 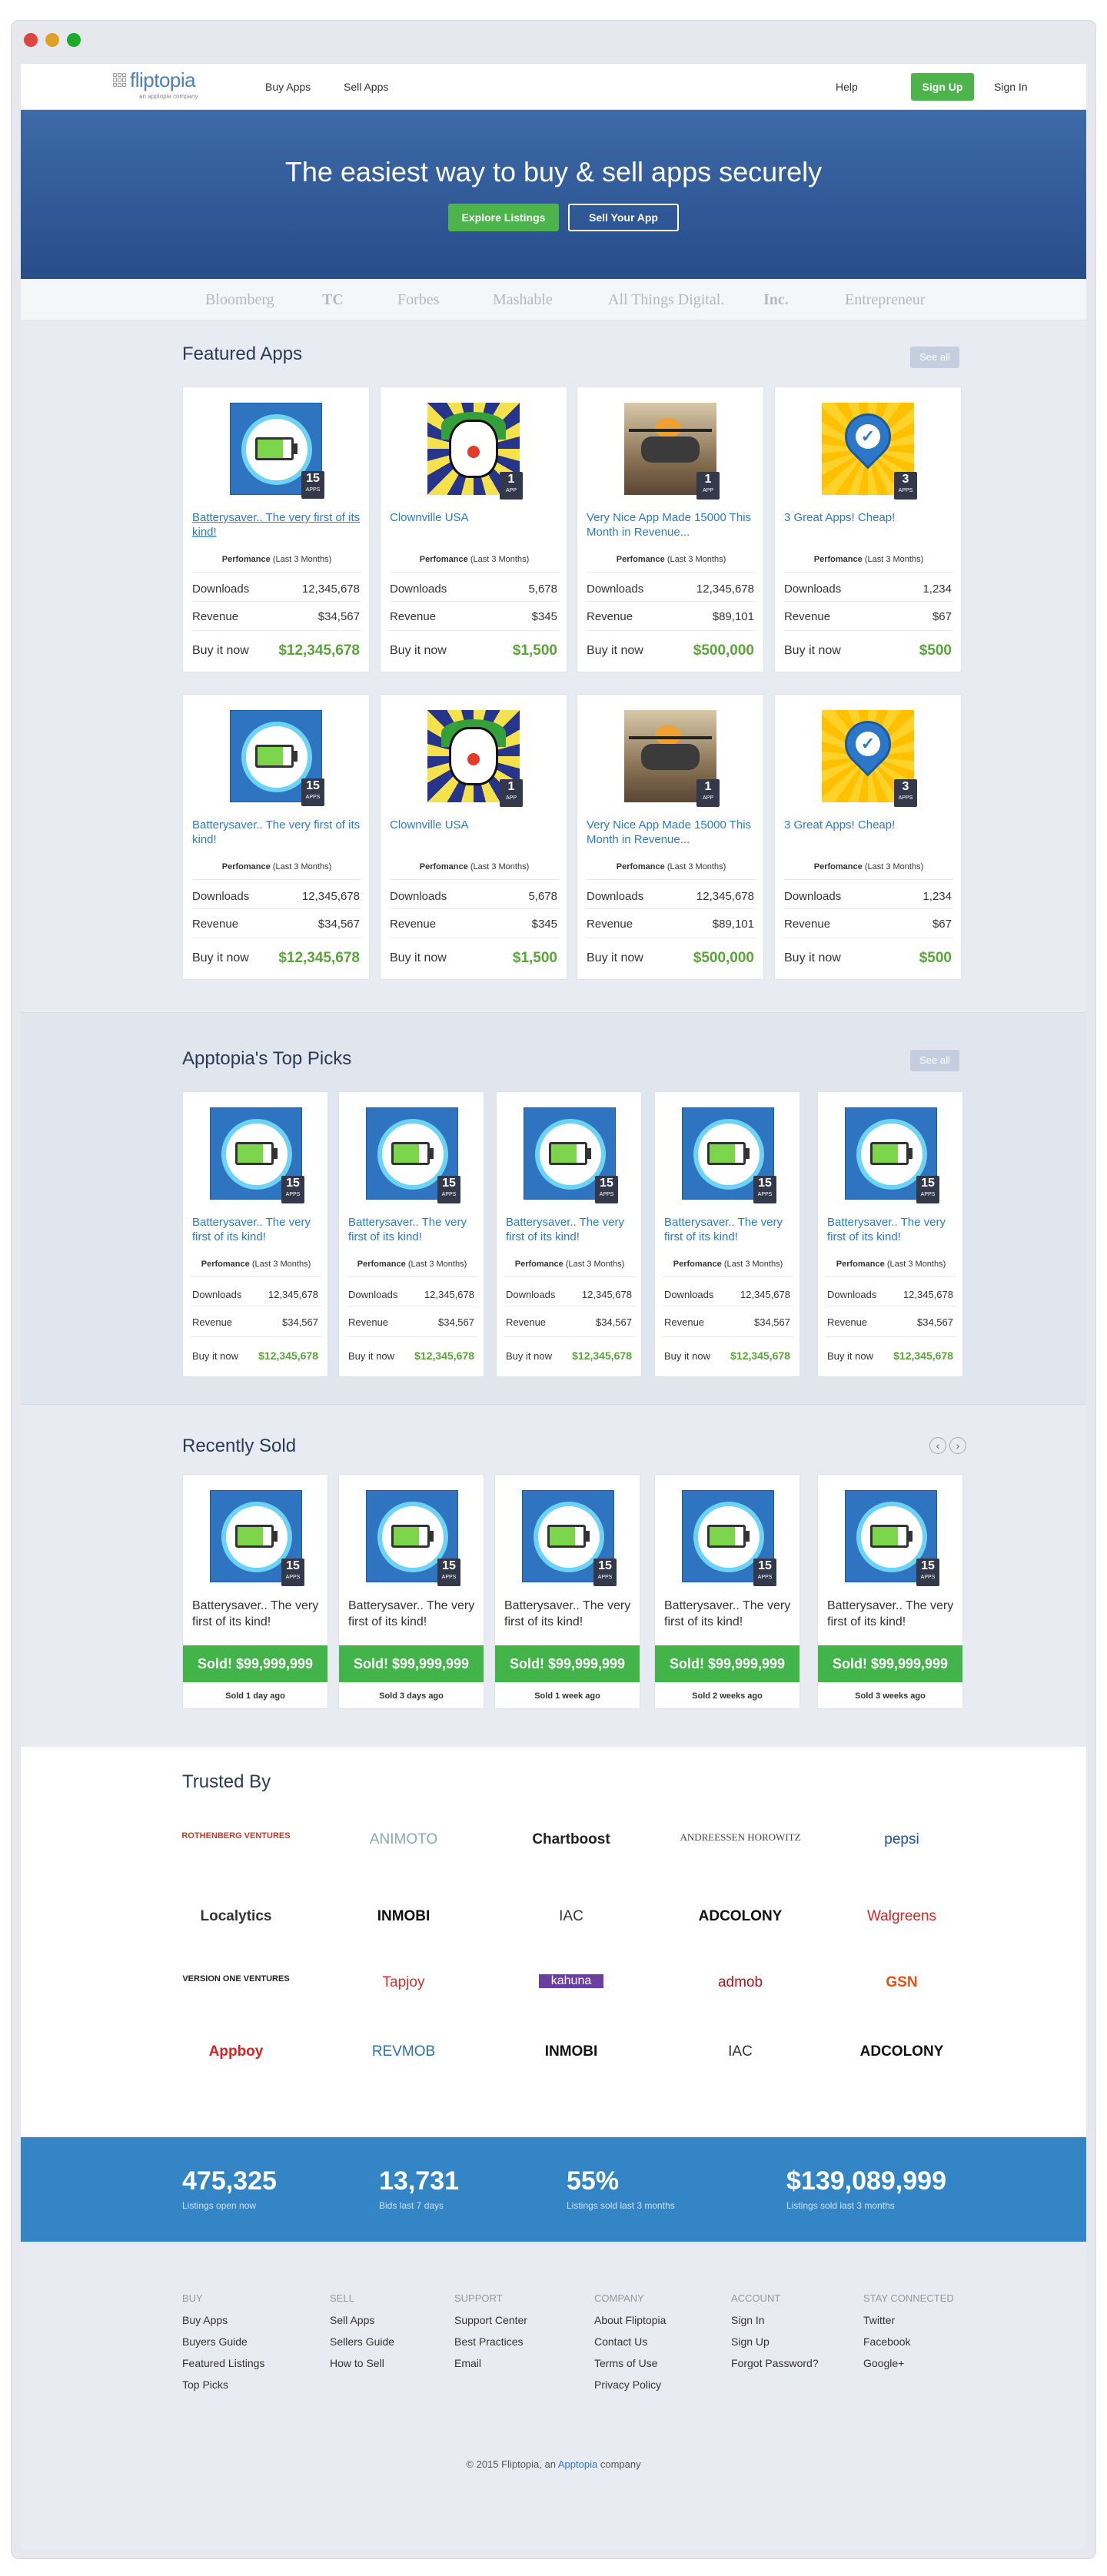 I want to click on nav-help: Help, so click(x=847, y=87).